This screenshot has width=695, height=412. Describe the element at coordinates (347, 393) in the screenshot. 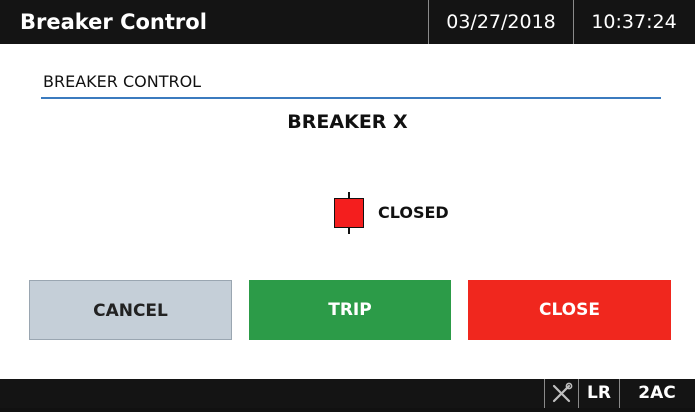

I see `footer-bar: LR 2AC` at that location.